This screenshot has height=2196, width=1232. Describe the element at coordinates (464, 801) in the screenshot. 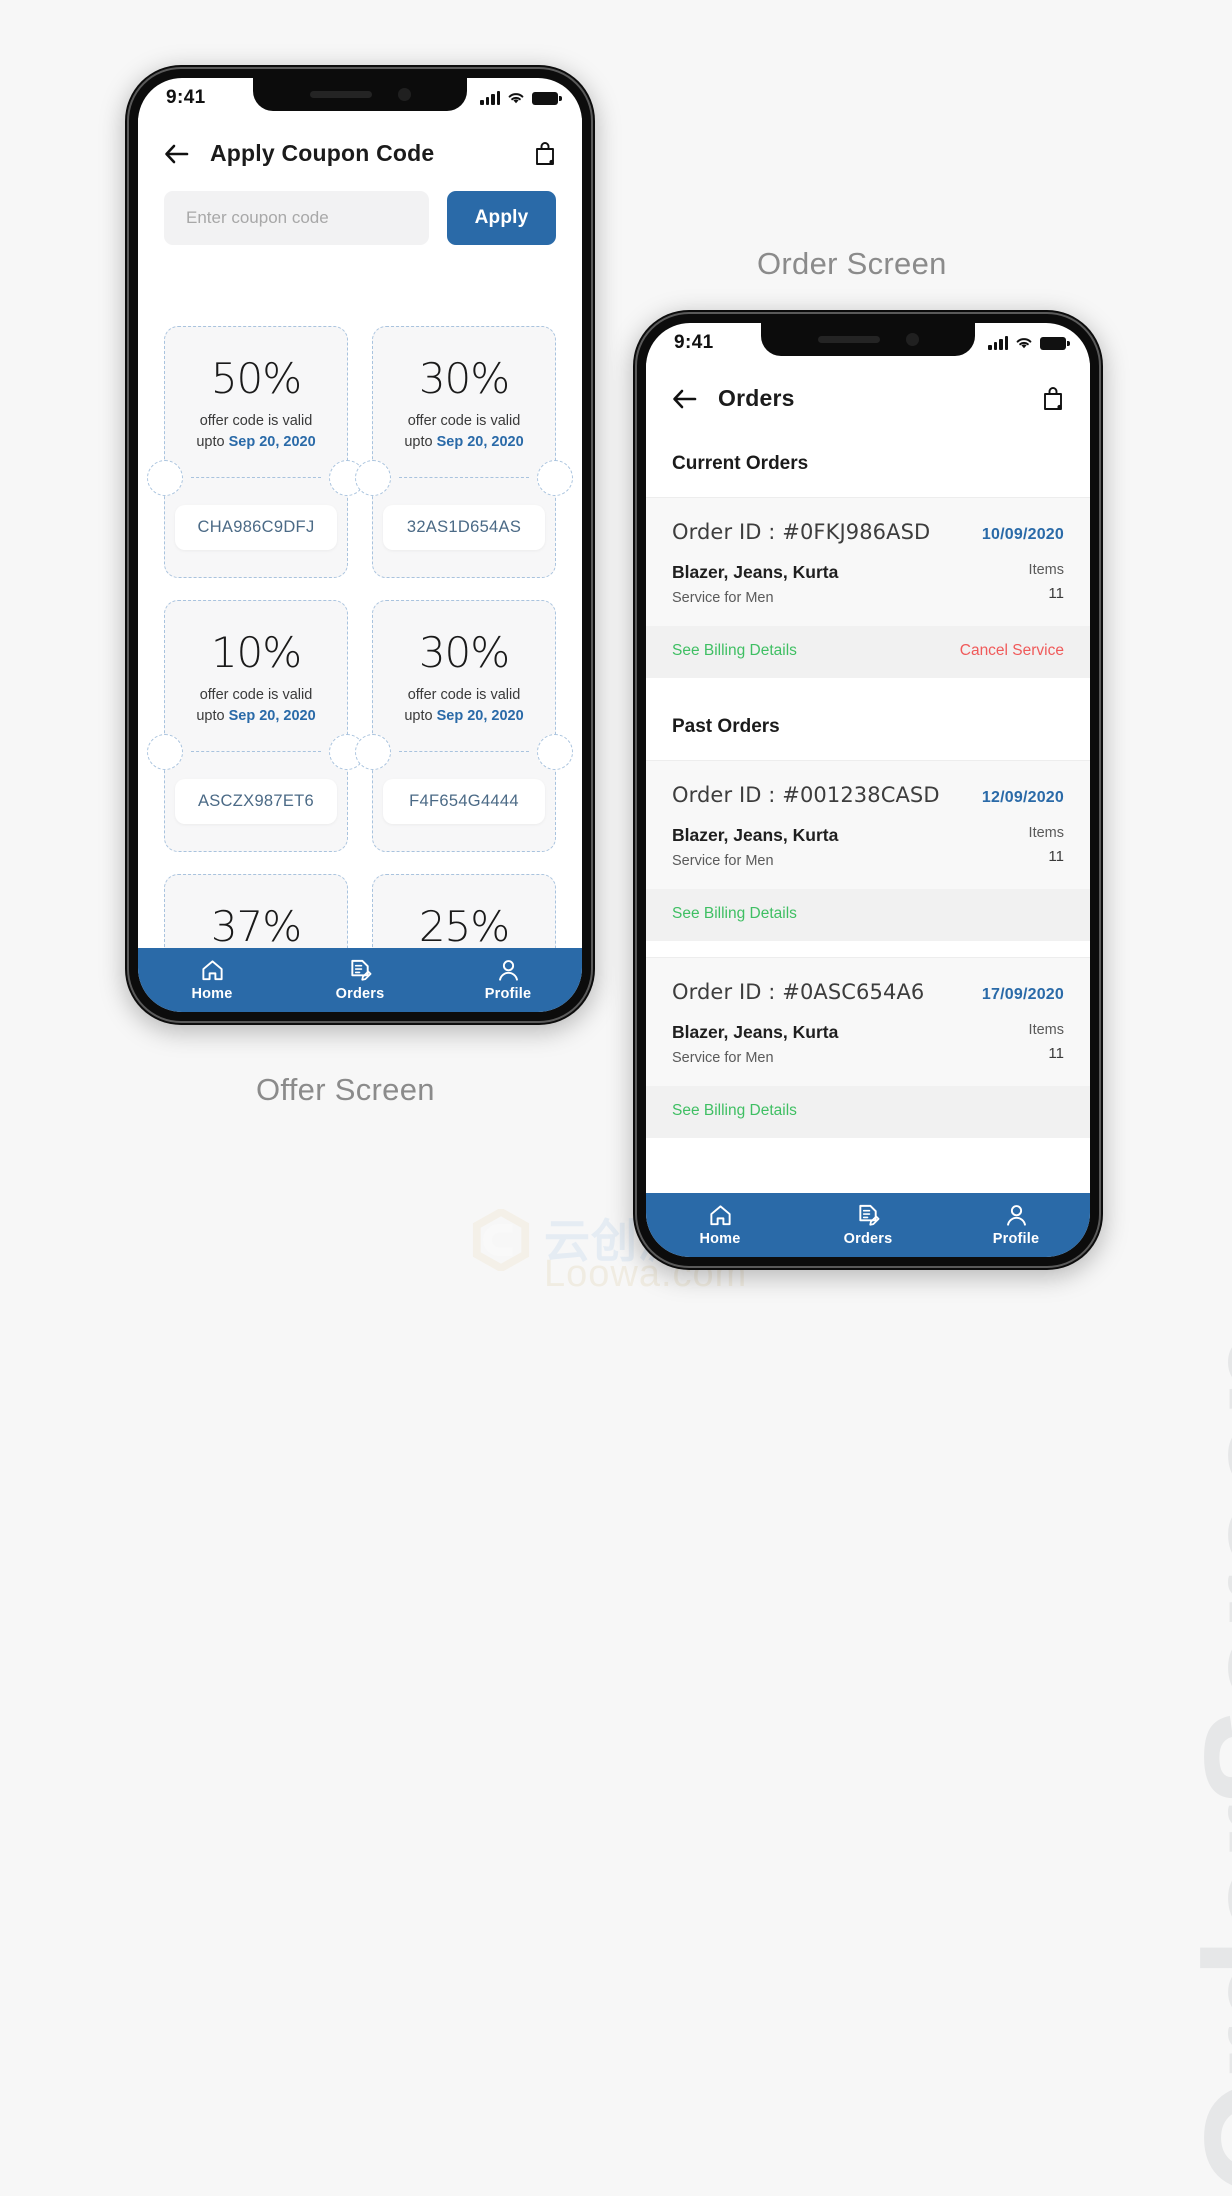

I see `coupon-code: F4F654G4444` at that location.